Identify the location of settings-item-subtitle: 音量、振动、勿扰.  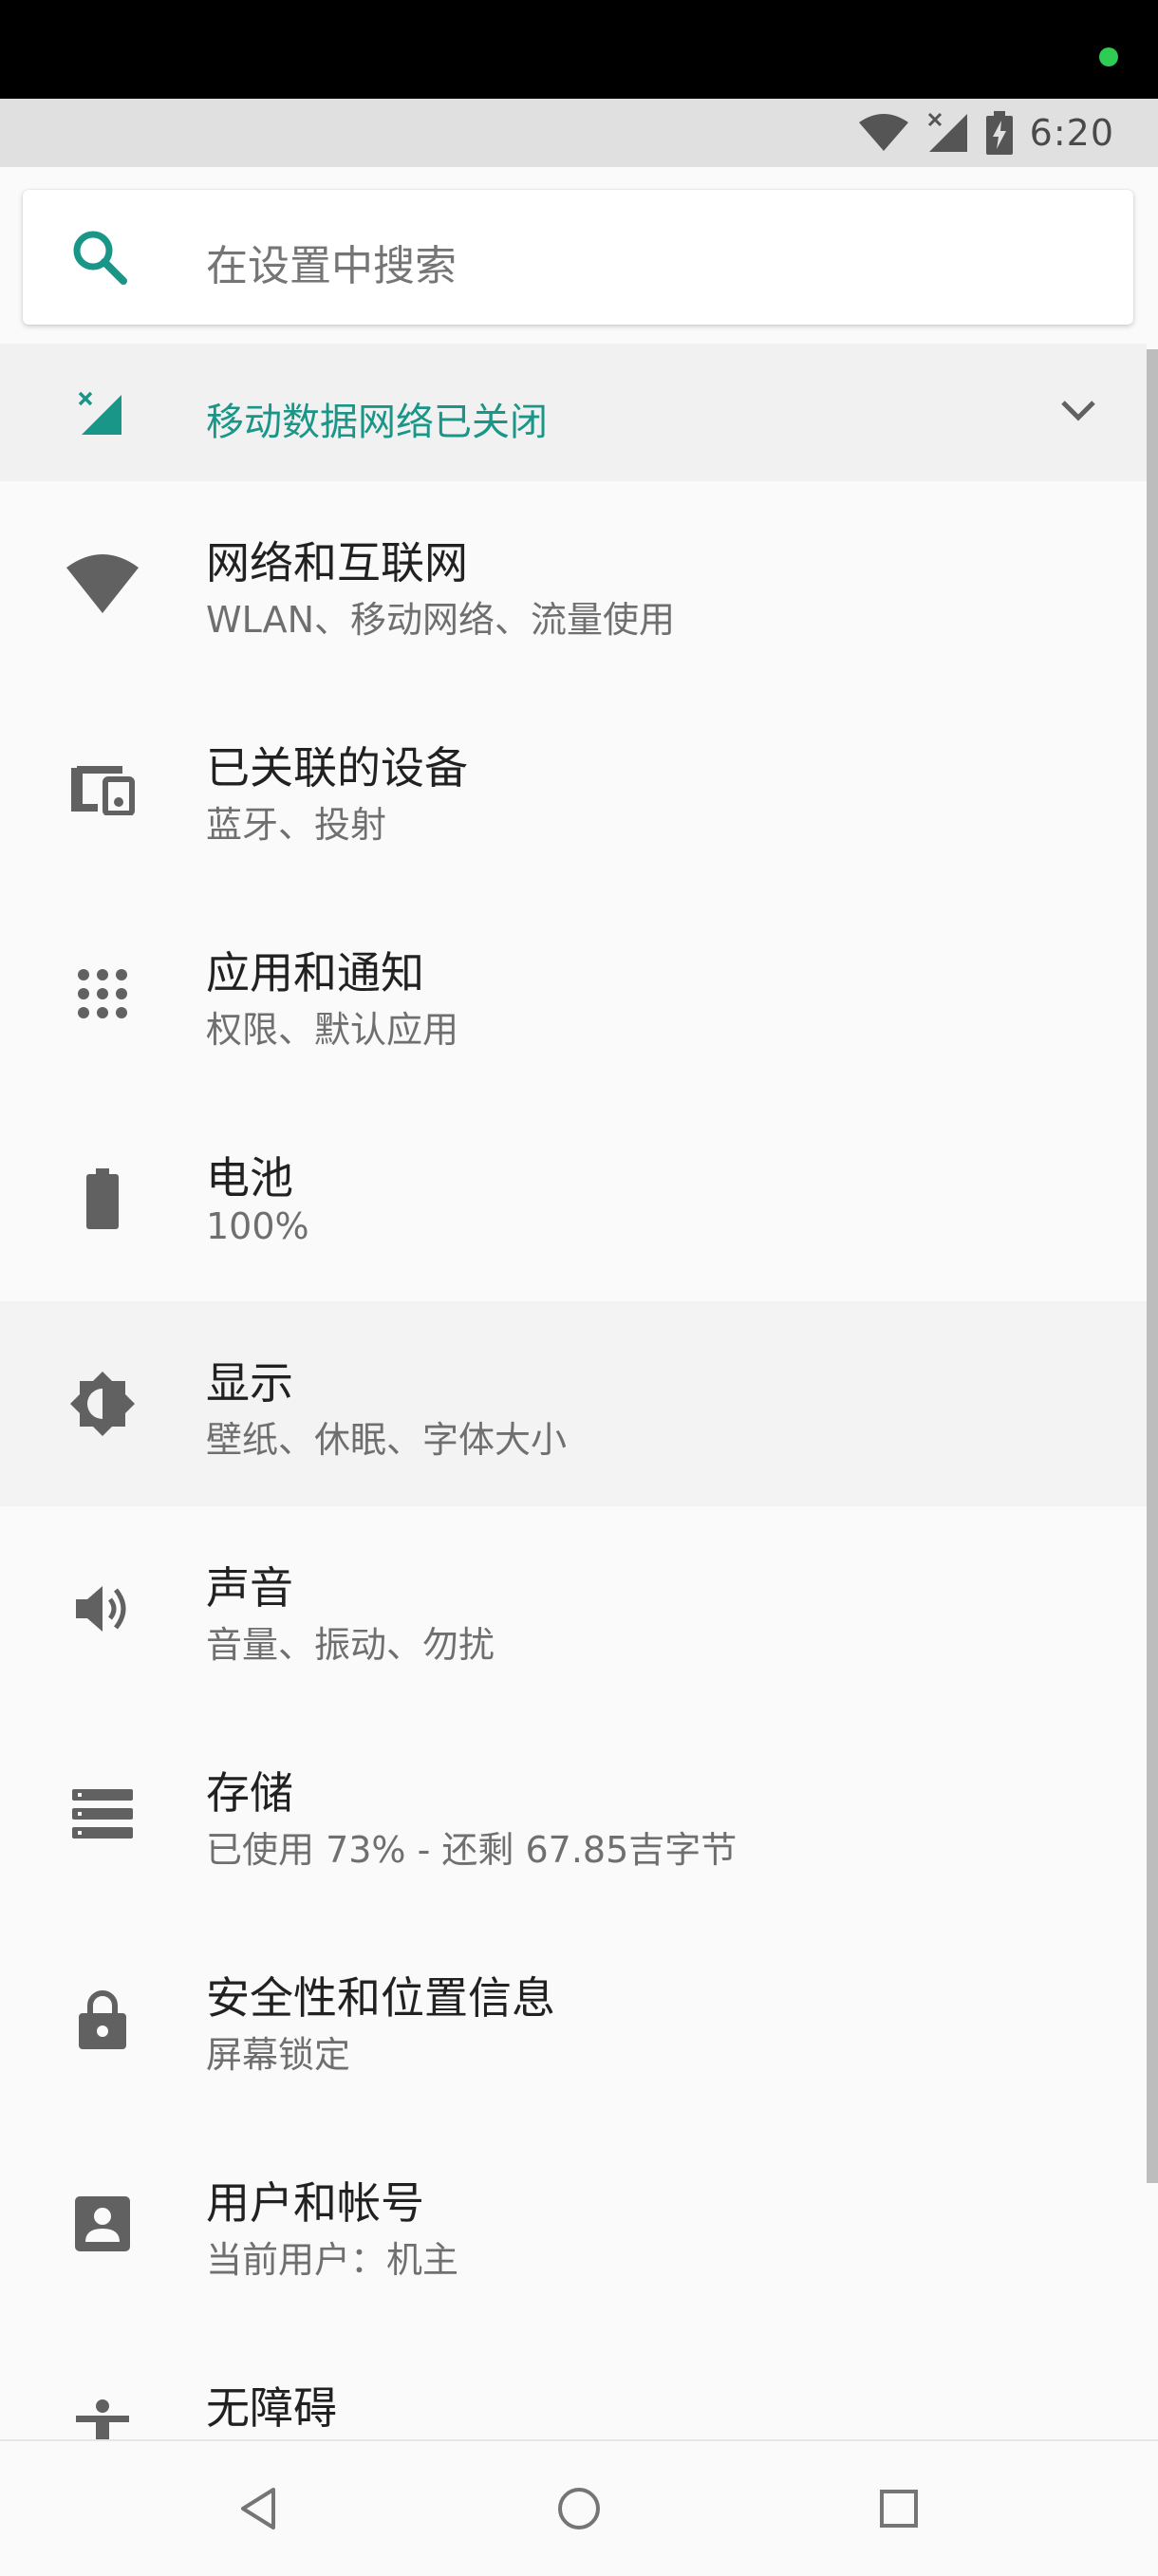
(350, 1645).